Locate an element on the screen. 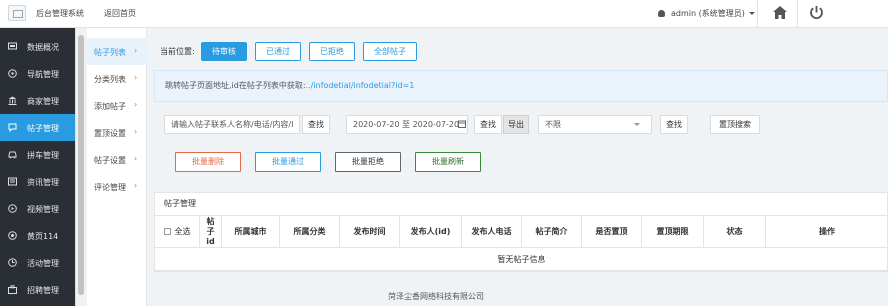 Image resolution: width=888 pixels, height=306 pixels. submenu-item-post-list: 帖子列表 › is located at coordinates (117, 51).